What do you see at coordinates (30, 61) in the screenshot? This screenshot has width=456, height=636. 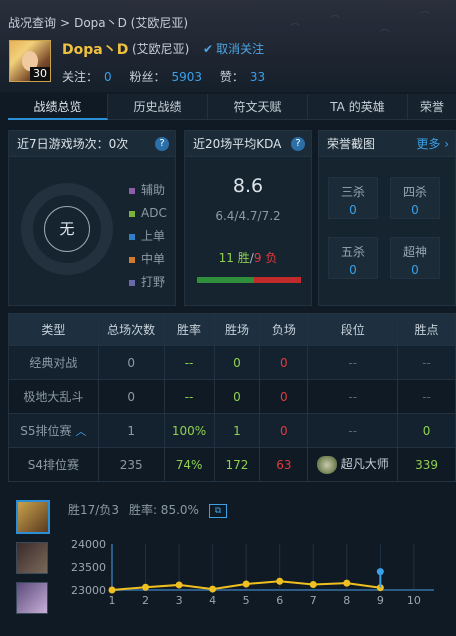 I see `avatar: 30` at bounding box center [30, 61].